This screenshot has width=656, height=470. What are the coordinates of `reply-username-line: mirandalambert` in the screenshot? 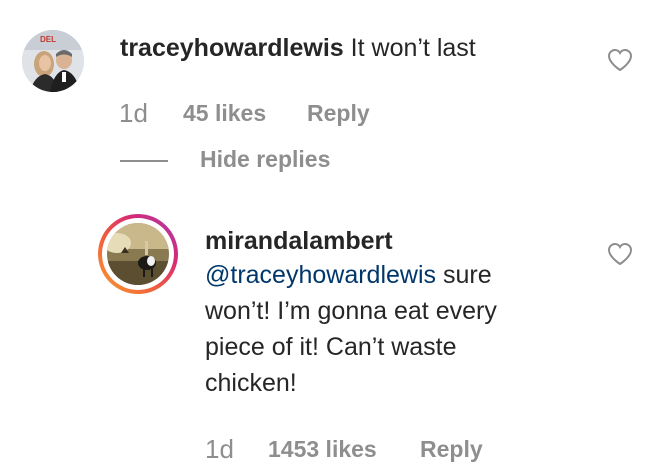 It's located at (299, 241).